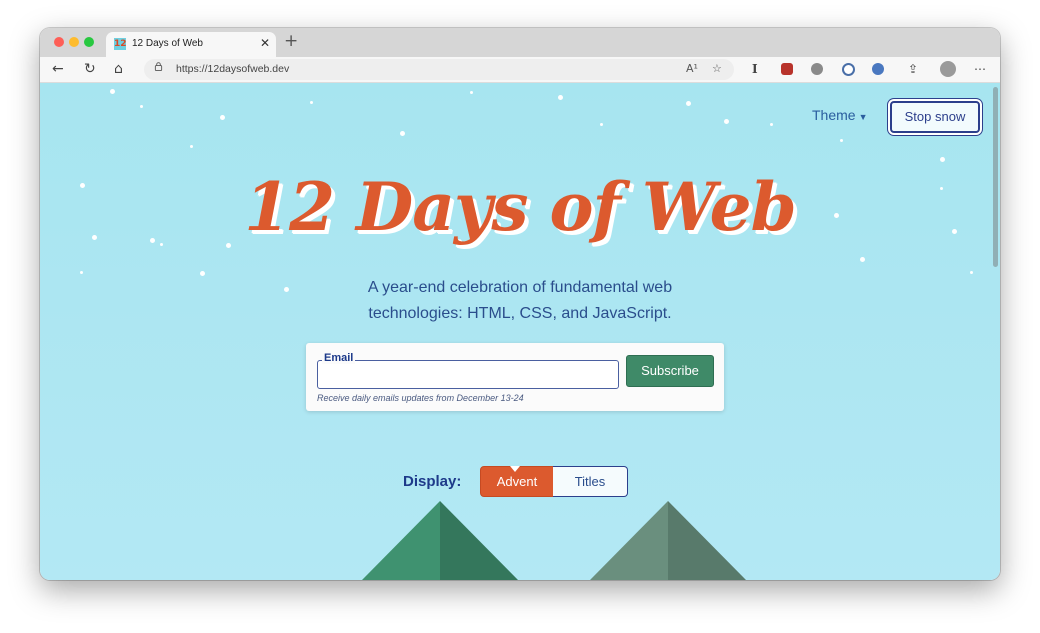 Image resolution: width=1040 pixels, height=633 pixels. Describe the element at coordinates (89, 42) in the screenshot. I see `maximize-window-button` at that location.